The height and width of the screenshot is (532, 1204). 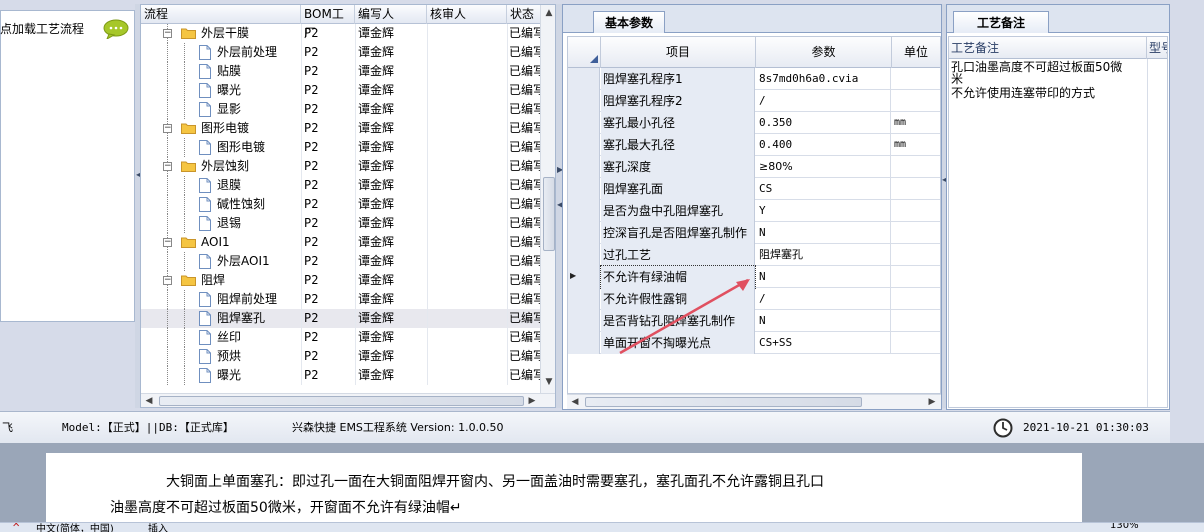 I want to click on params-row: 塞孔深度 ≥80%, so click(x=754, y=167).